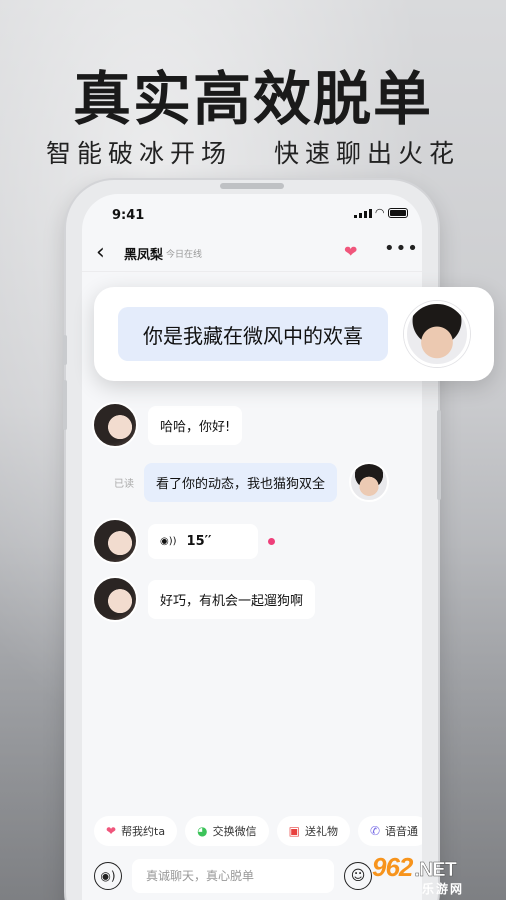  What do you see at coordinates (252, 186) in the screenshot?
I see `phone-speaker` at bounding box center [252, 186].